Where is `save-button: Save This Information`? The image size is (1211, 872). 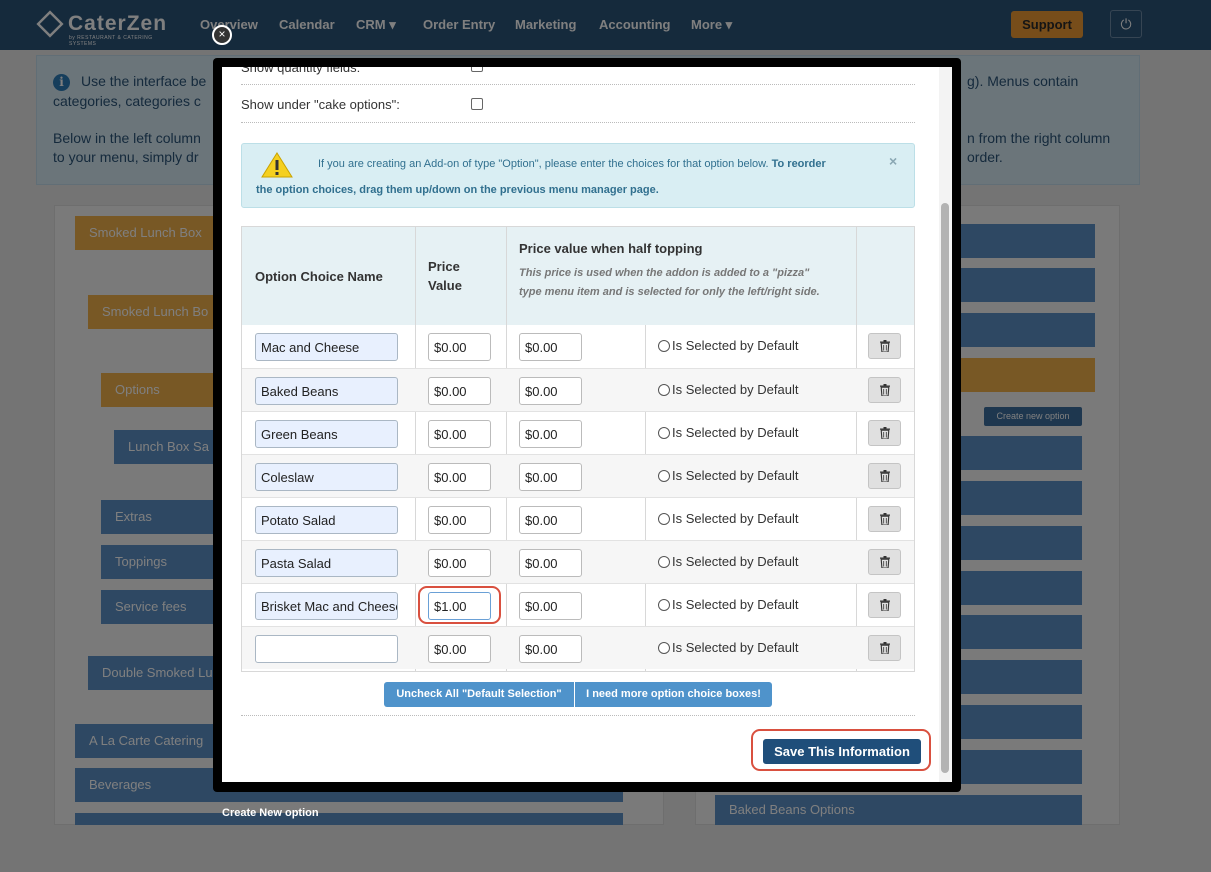 save-button: Save This Information is located at coordinates (842, 751).